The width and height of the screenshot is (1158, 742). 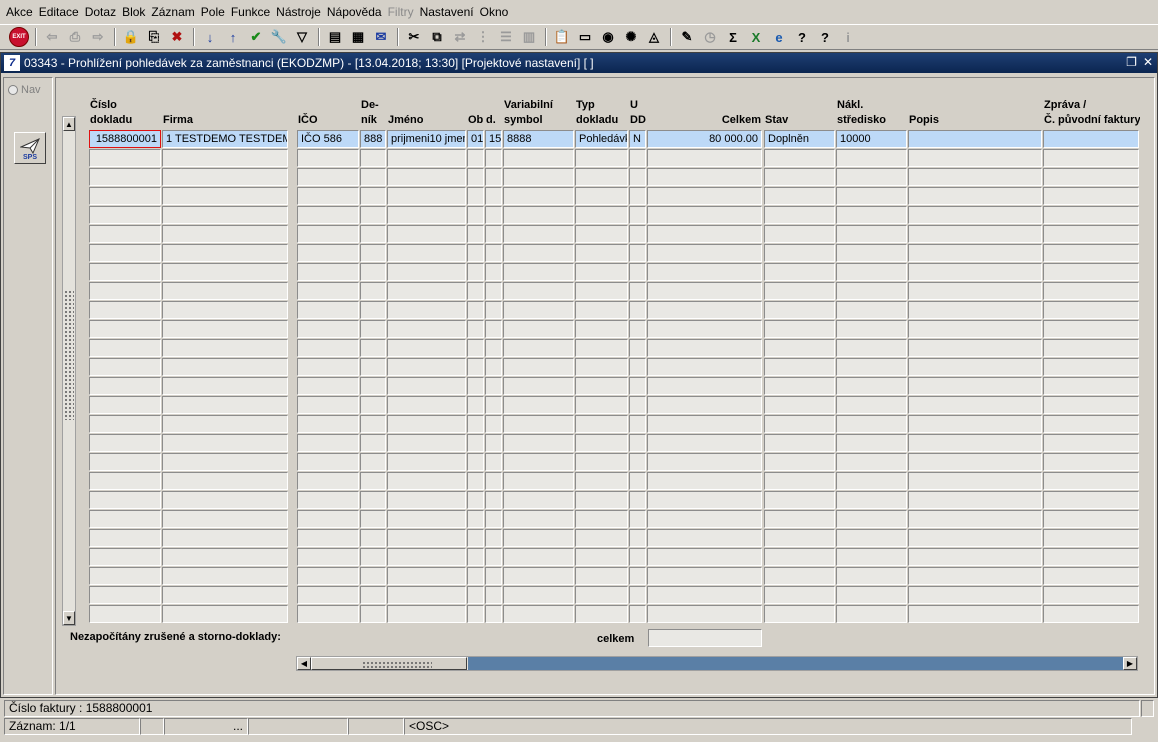 What do you see at coordinates (358, 37) in the screenshot?
I see `fax-icon: ▦` at bounding box center [358, 37].